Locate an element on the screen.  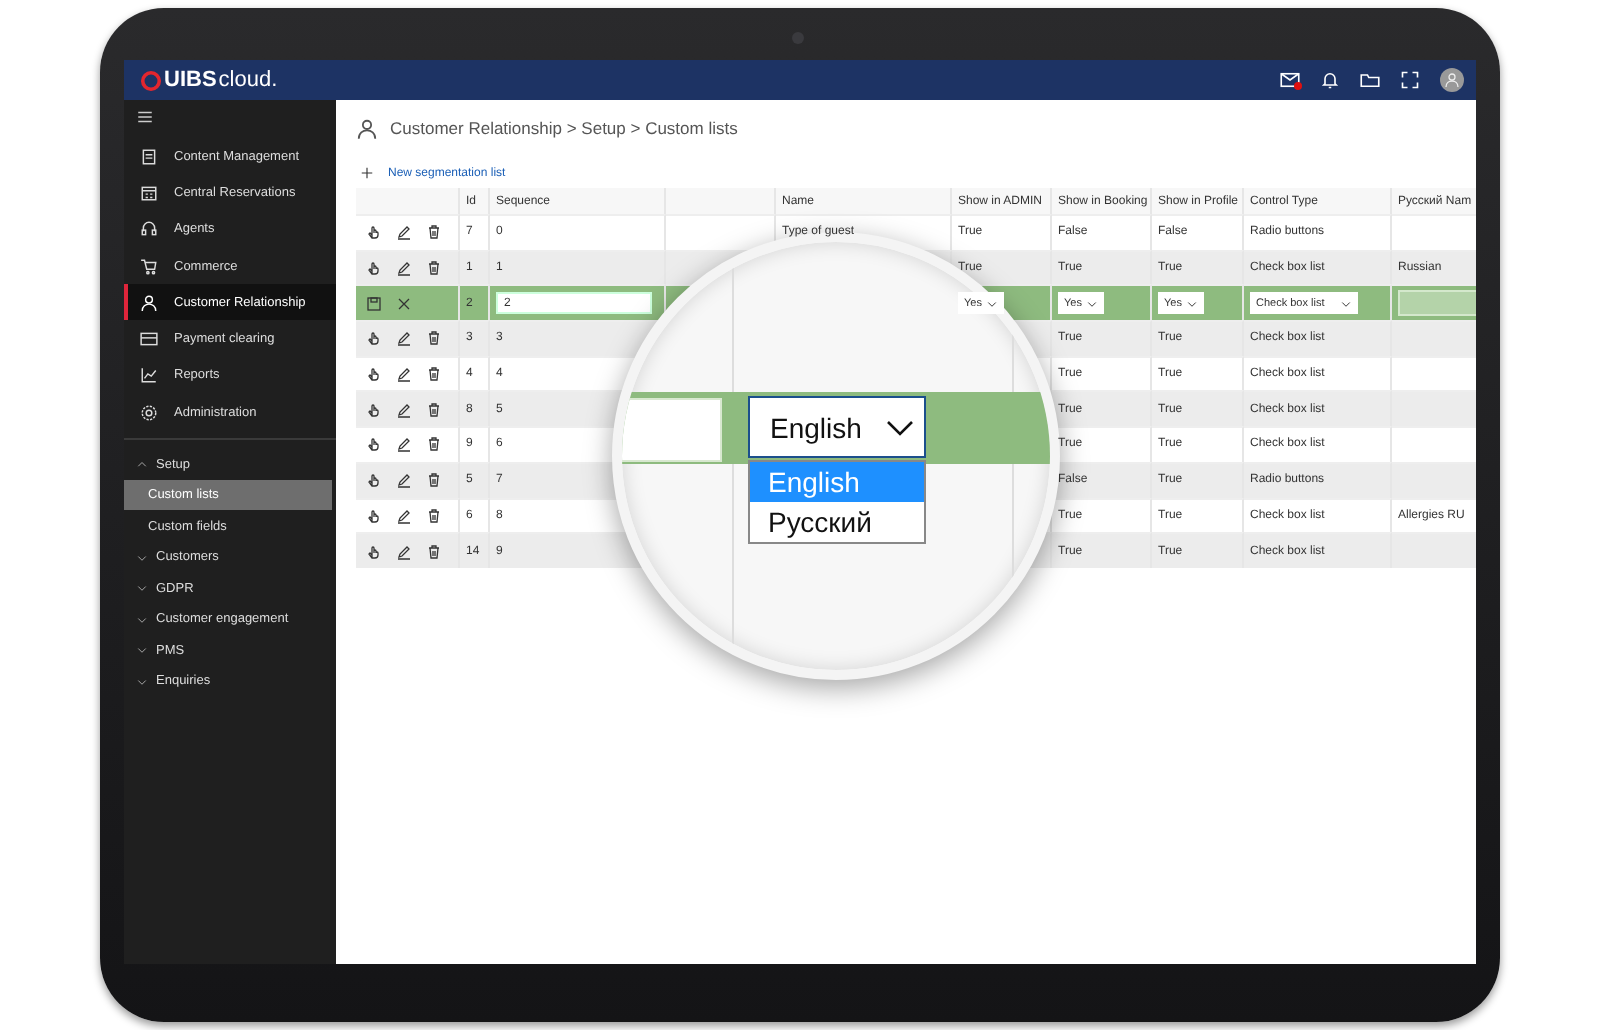
language-select: English is located at coordinates (837, 427).